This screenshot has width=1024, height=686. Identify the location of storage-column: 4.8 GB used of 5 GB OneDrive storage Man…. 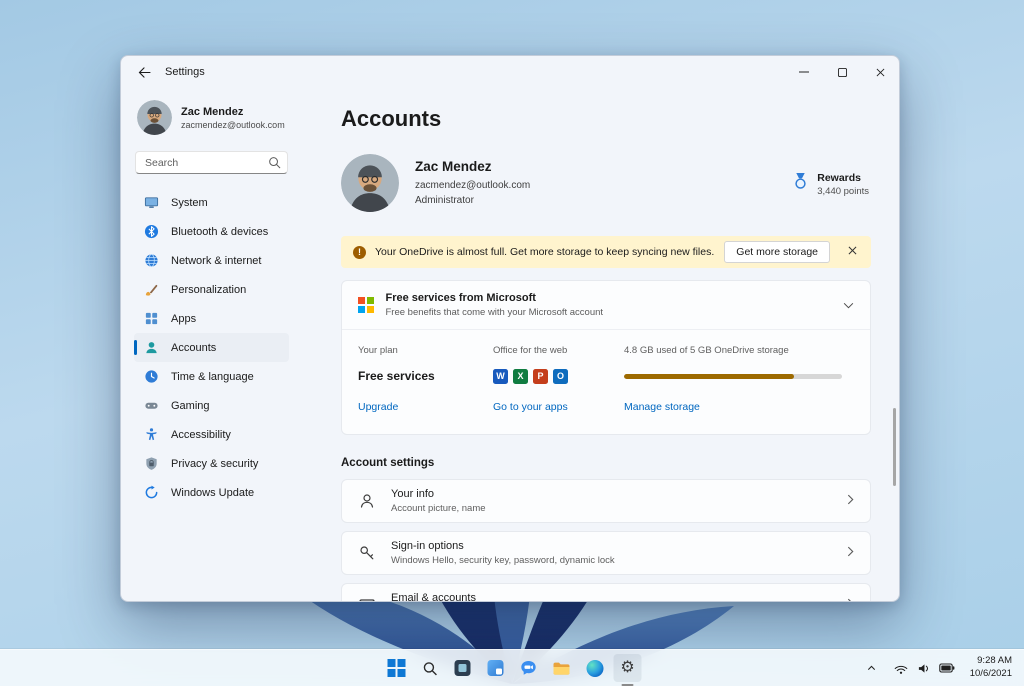
(739, 380).